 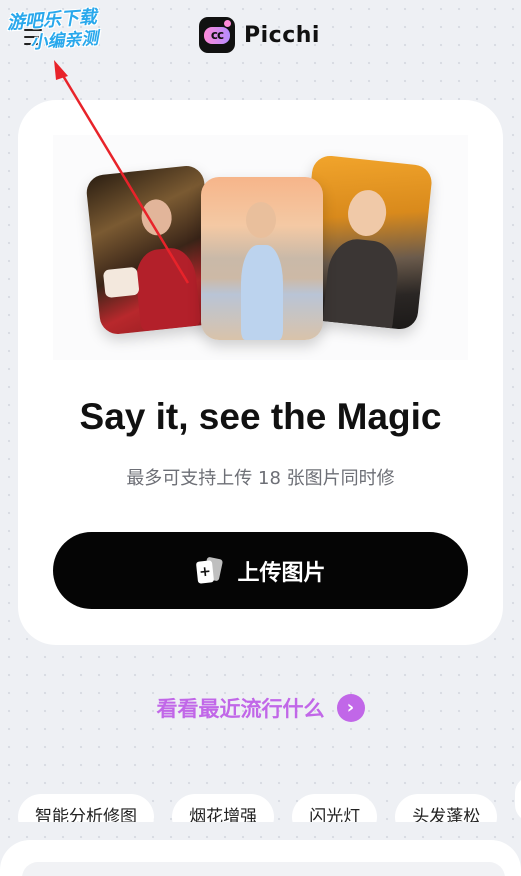 I want to click on trending-link: 看看最近流行什么 ›, so click(x=260, y=708).